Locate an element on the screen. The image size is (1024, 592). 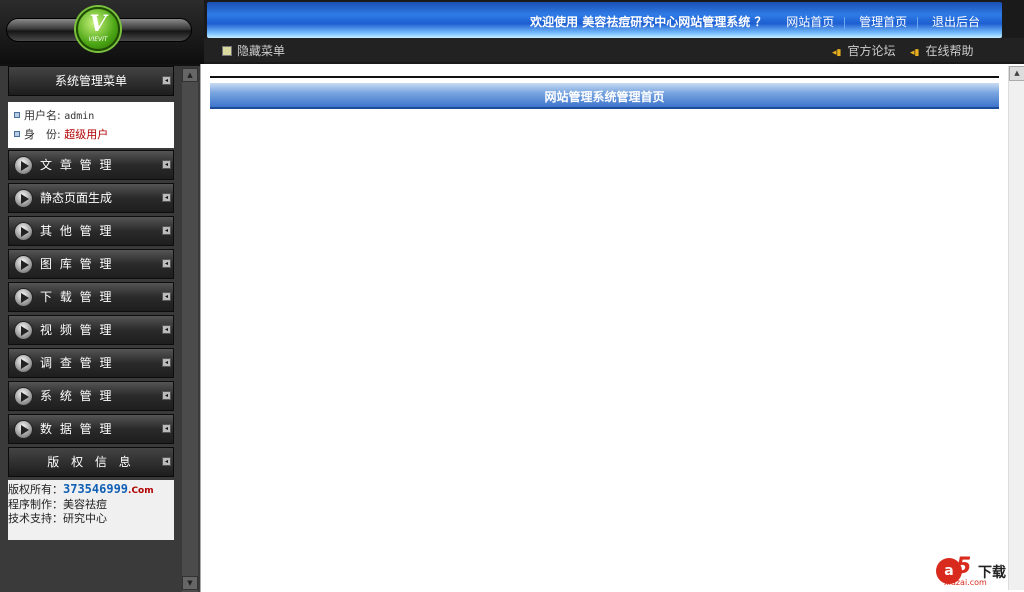
admin-home-link: 管理首页 is located at coordinates (883, 21).